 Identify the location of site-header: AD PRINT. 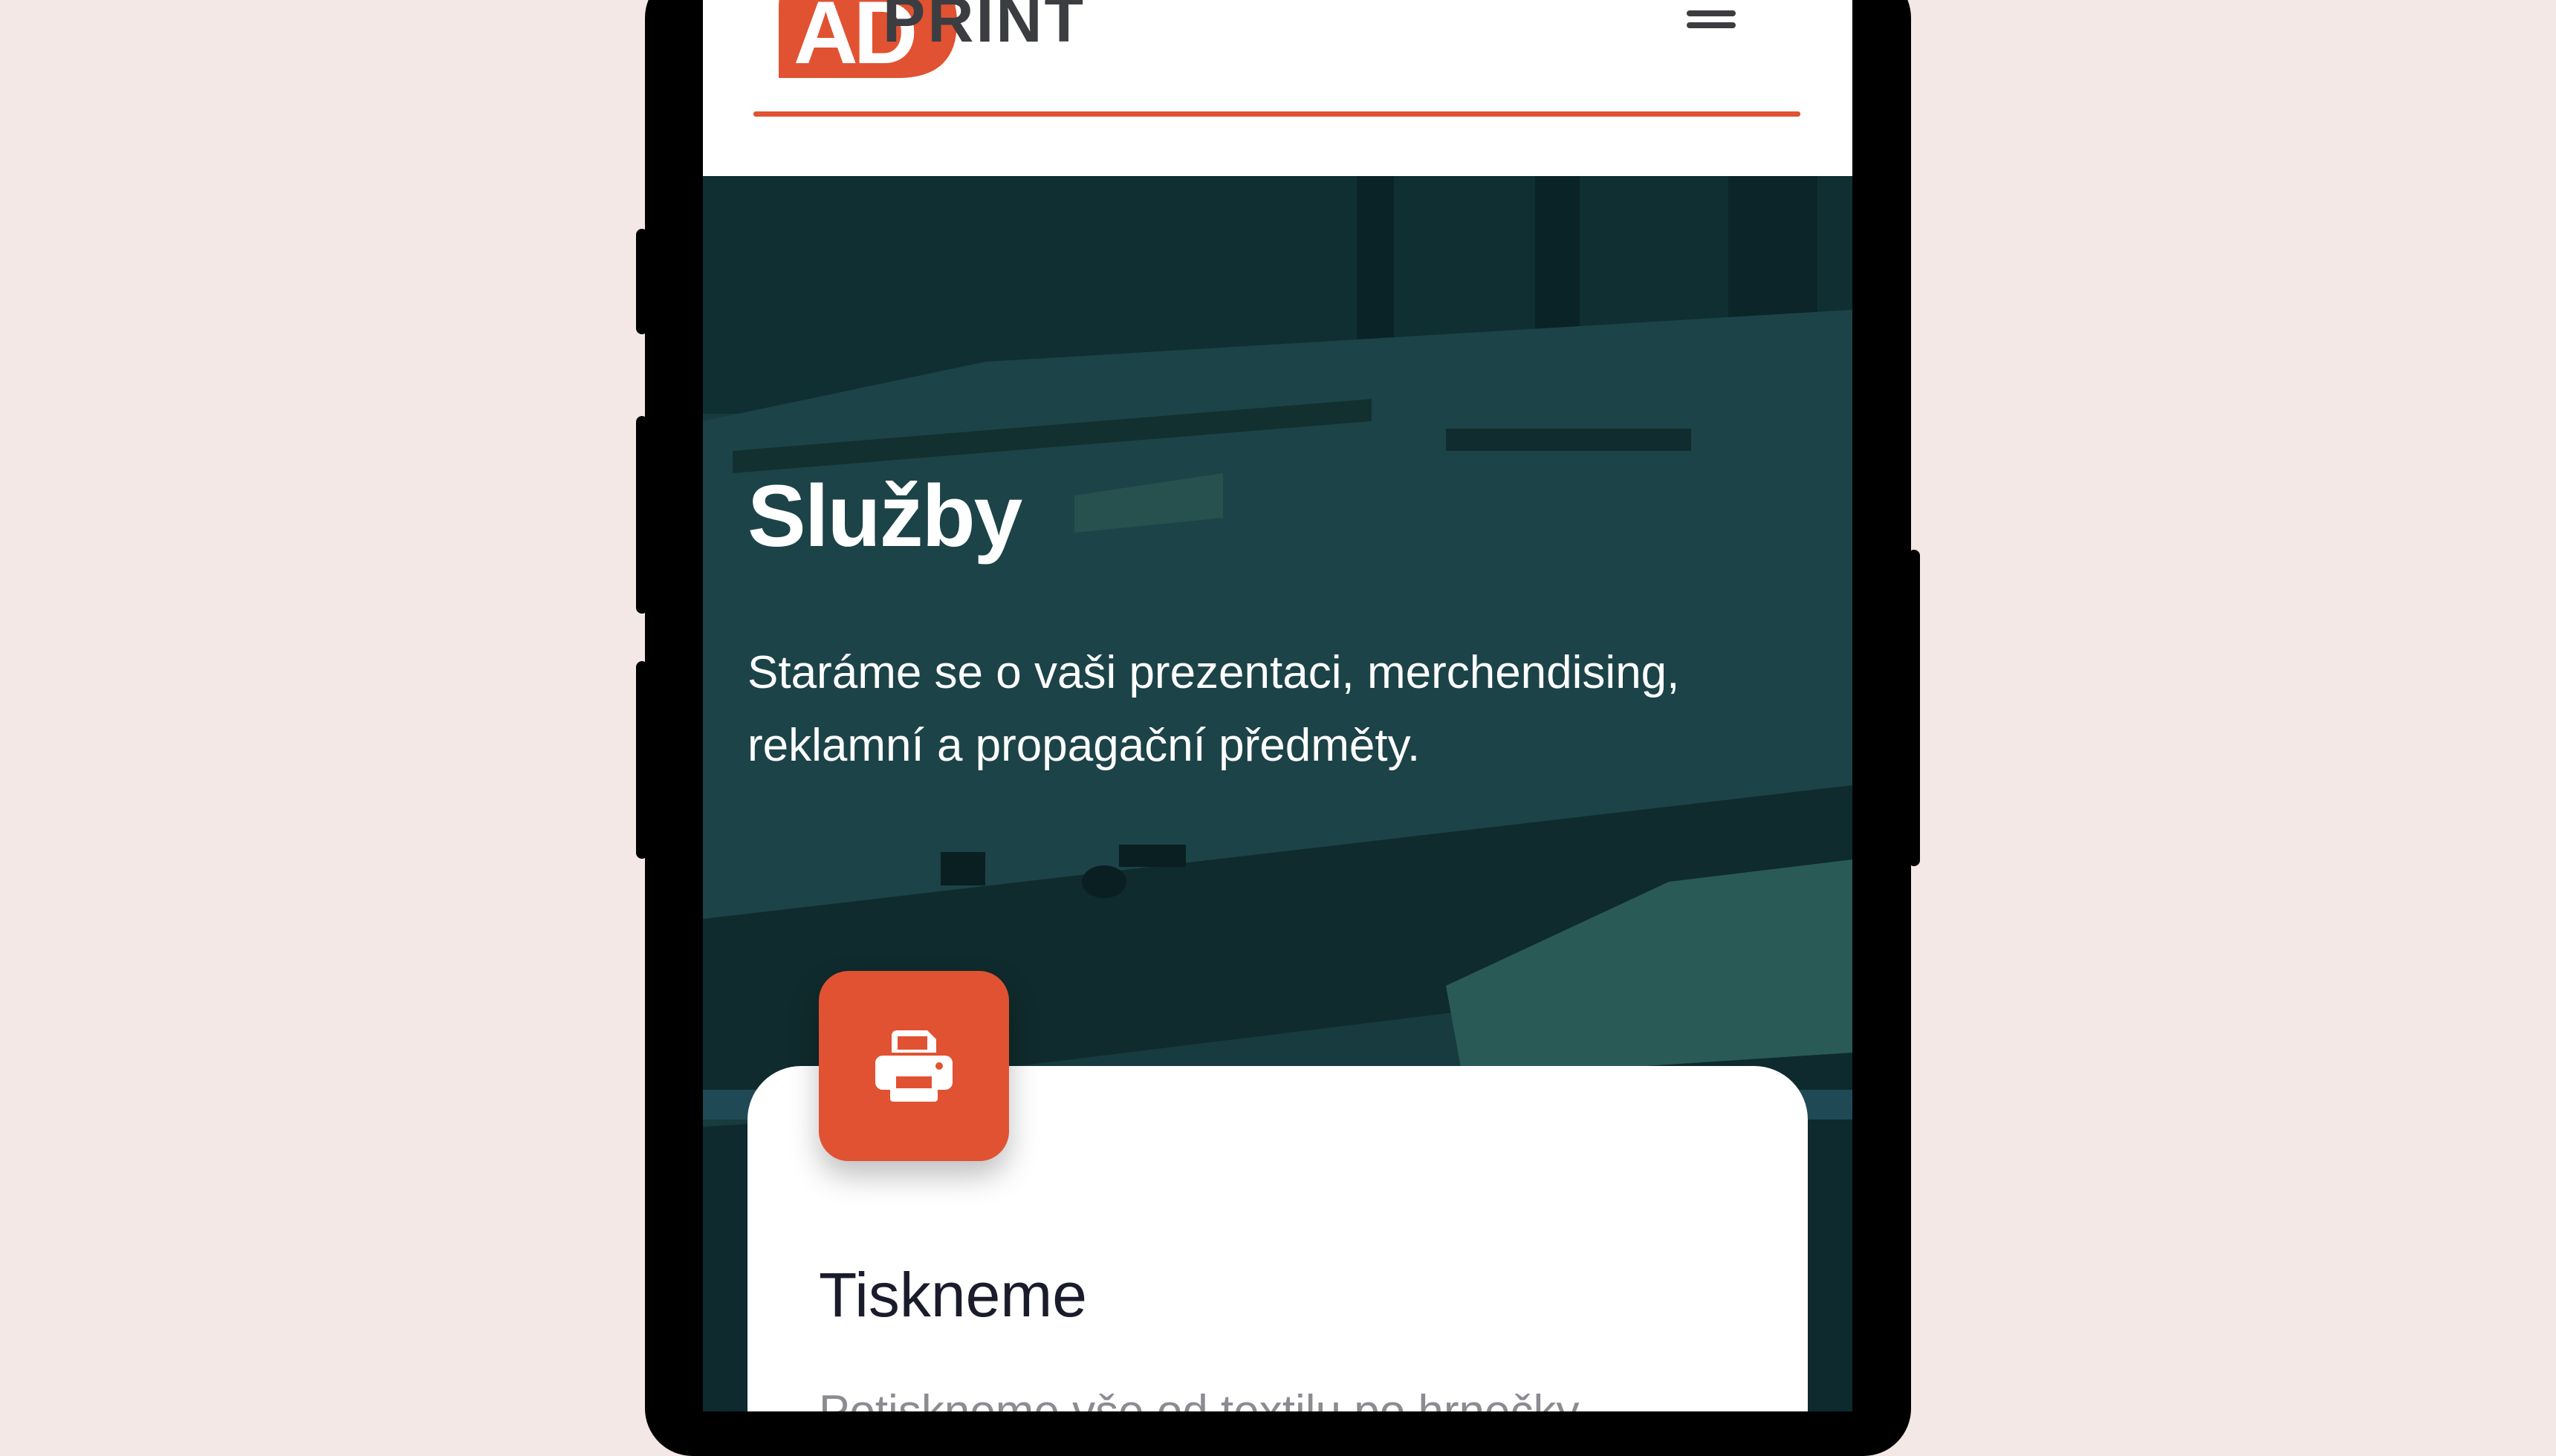
(1277, 88).